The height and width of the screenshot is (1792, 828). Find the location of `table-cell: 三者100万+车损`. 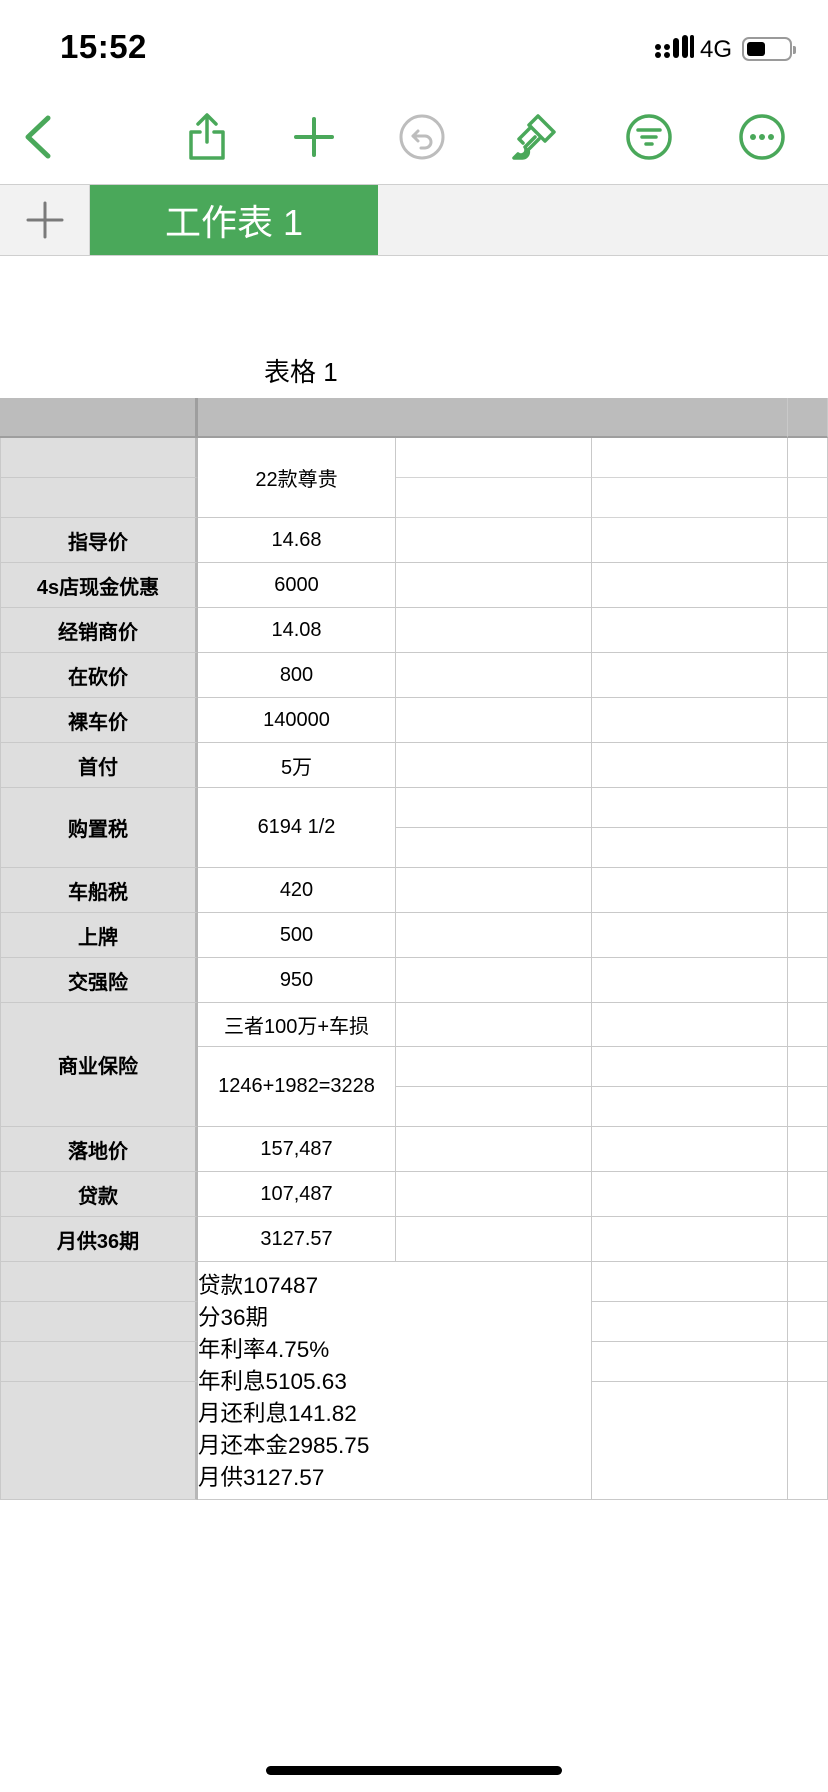

table-cell: 三者100万+车损 is located at coordinates (297, 1025).